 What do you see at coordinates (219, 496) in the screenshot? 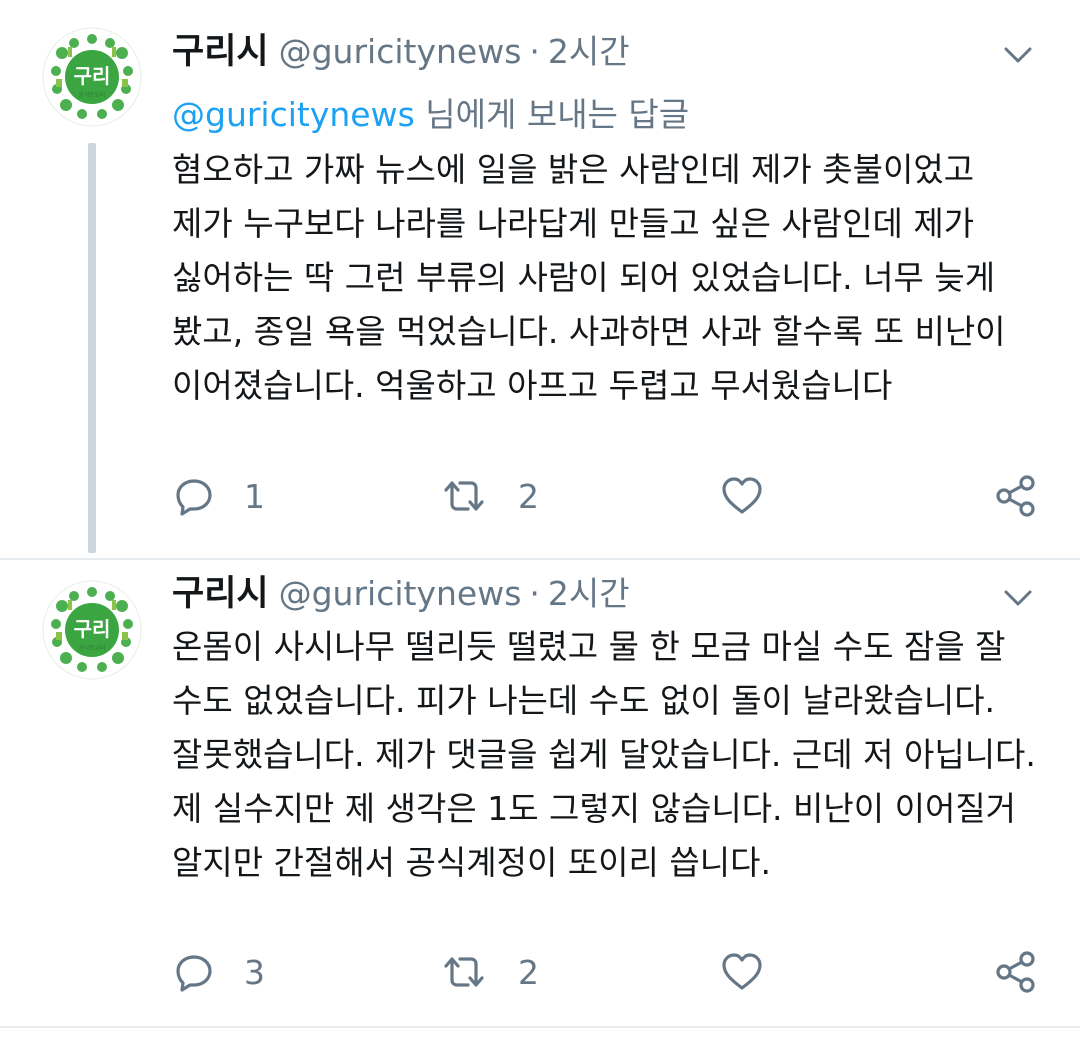
I see `reply-button: 1` at bounding box center [219, 496].